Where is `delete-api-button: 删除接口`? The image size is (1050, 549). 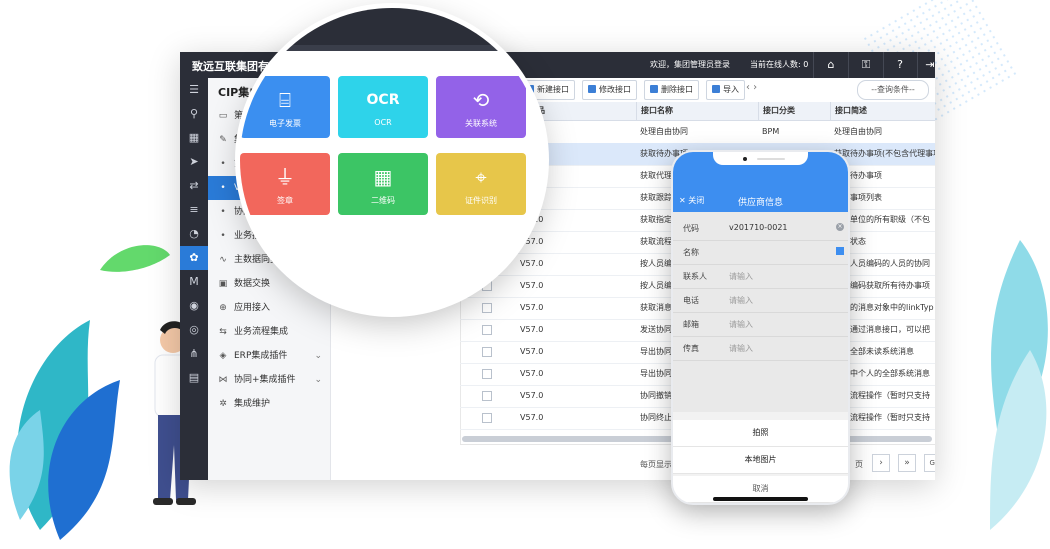
delete-api-button: 删除接口 is located at coordinates (671, 90).